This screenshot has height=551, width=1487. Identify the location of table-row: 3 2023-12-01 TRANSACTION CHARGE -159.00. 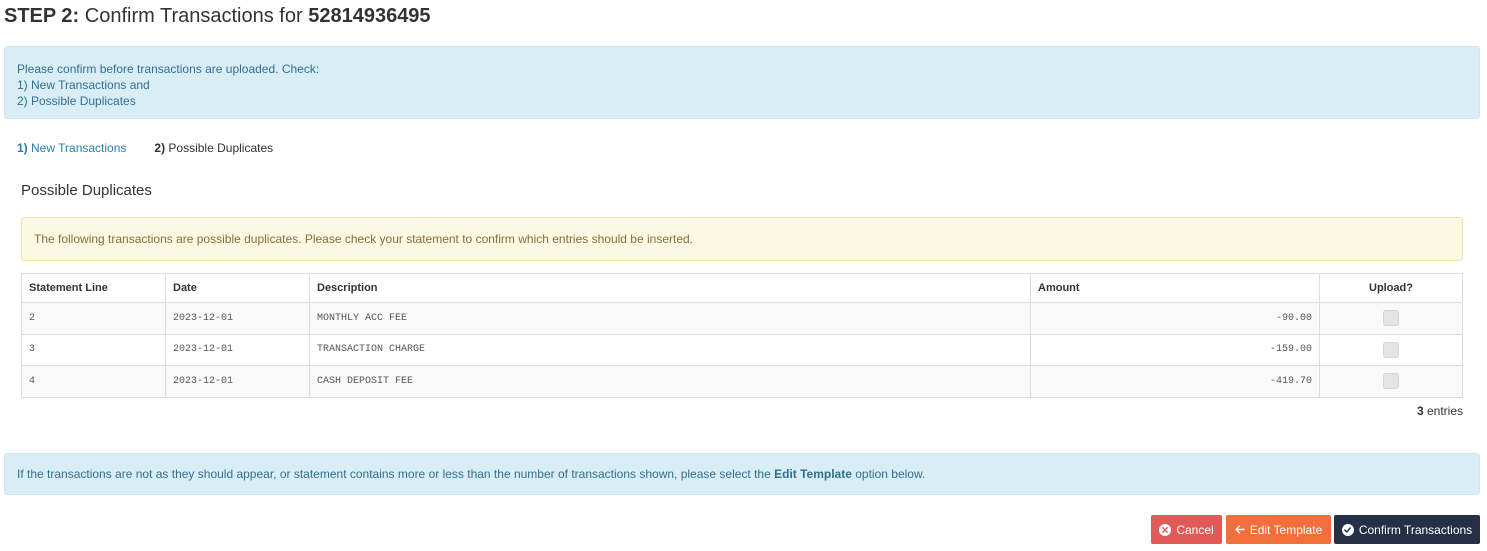
(742, 349).